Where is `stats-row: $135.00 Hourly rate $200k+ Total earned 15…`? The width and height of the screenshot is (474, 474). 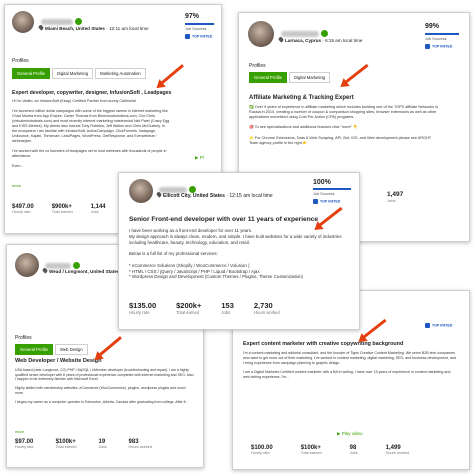
stats-row: $135.00 Hourly rate $200k+ Total earned 15… is located at coordinates (204, 308).